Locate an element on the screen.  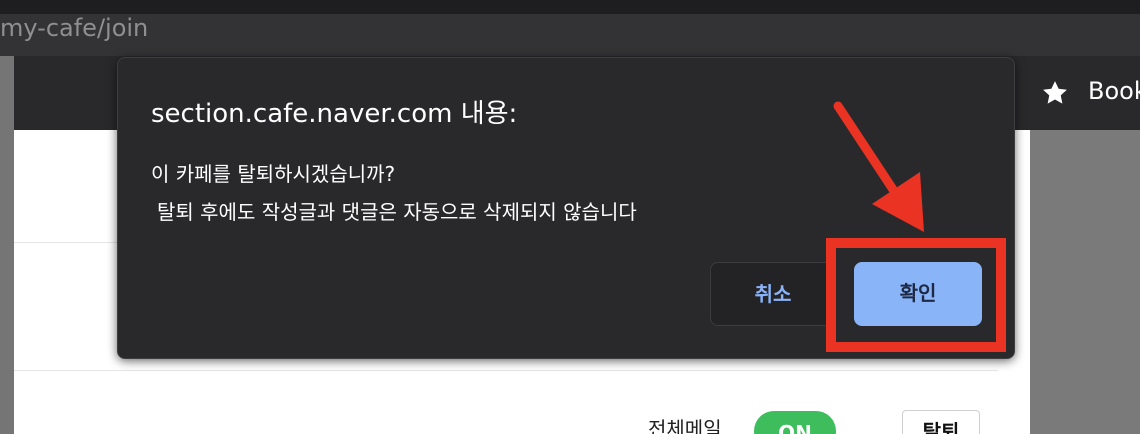
mail-on-toggle: ON is located at coordinates (795, 422).